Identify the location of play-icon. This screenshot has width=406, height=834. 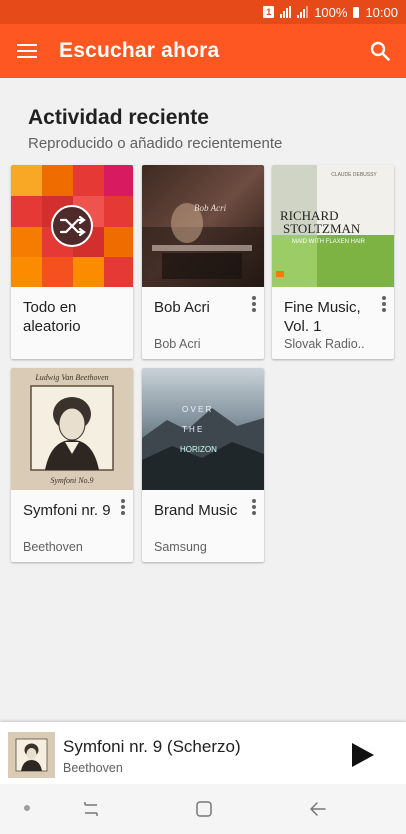
(363, 755).